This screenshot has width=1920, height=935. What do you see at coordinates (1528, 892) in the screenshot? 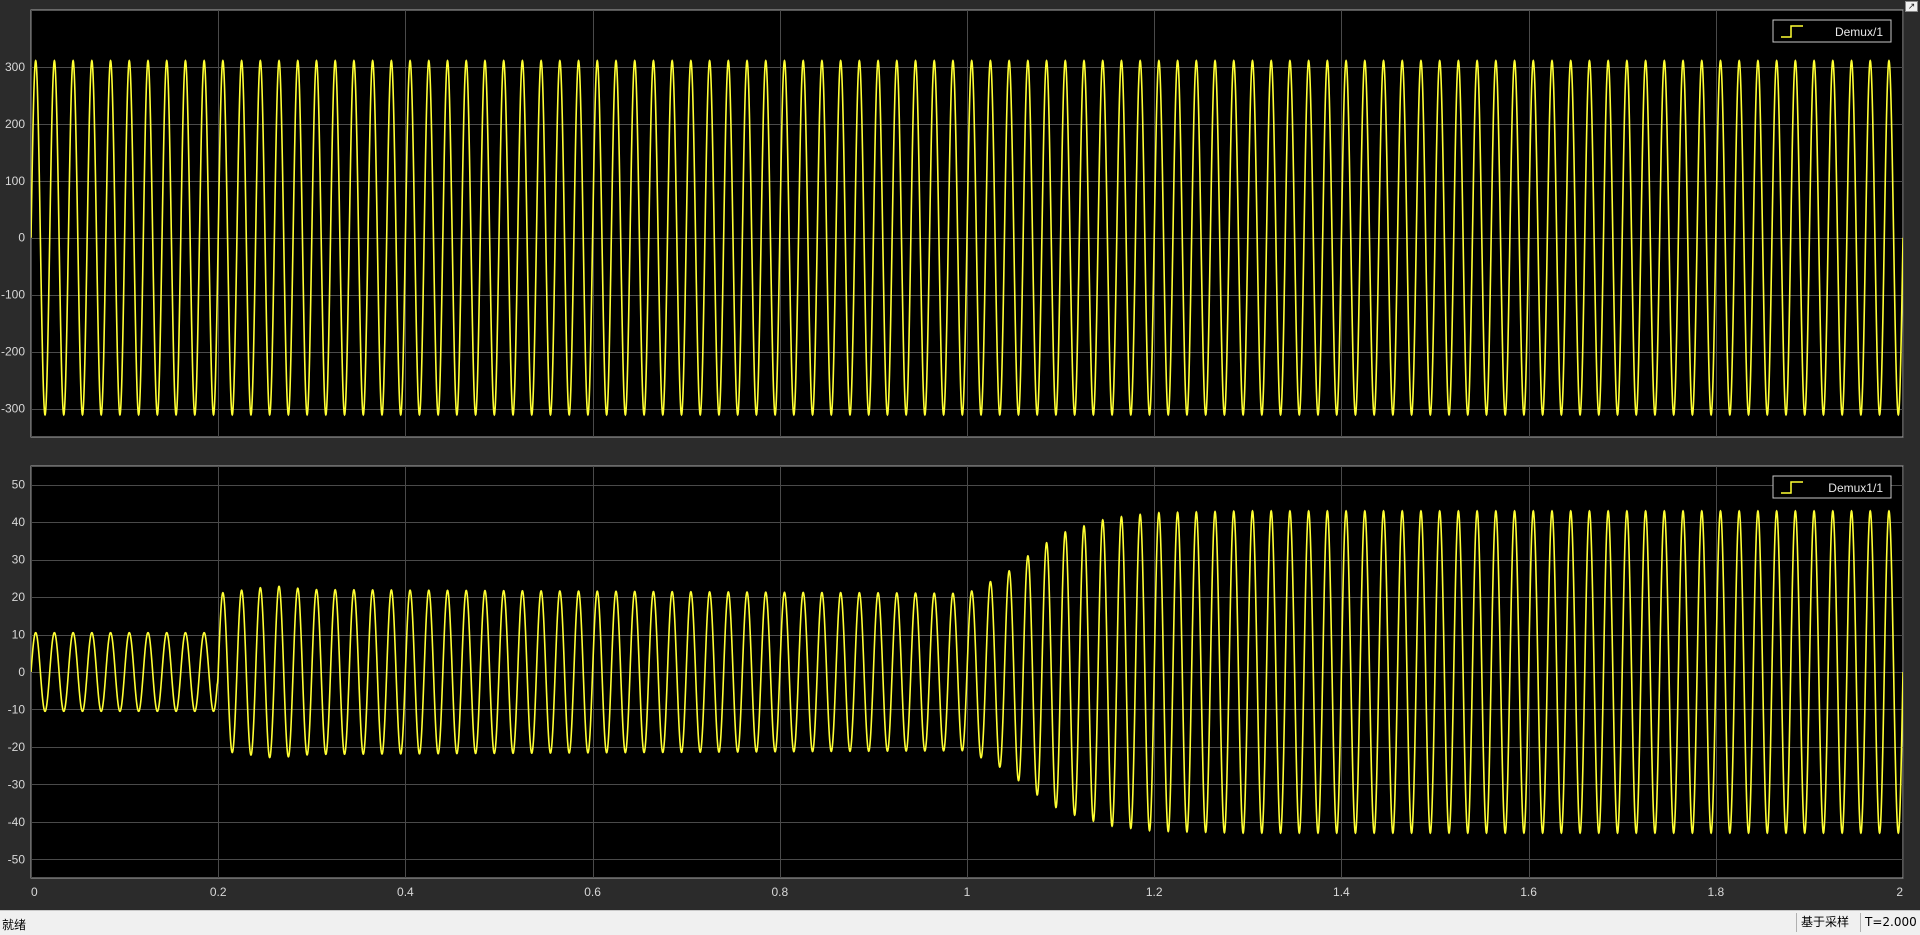
I see `x-tick-label: 1.6` at bounding box center [1528, 892].